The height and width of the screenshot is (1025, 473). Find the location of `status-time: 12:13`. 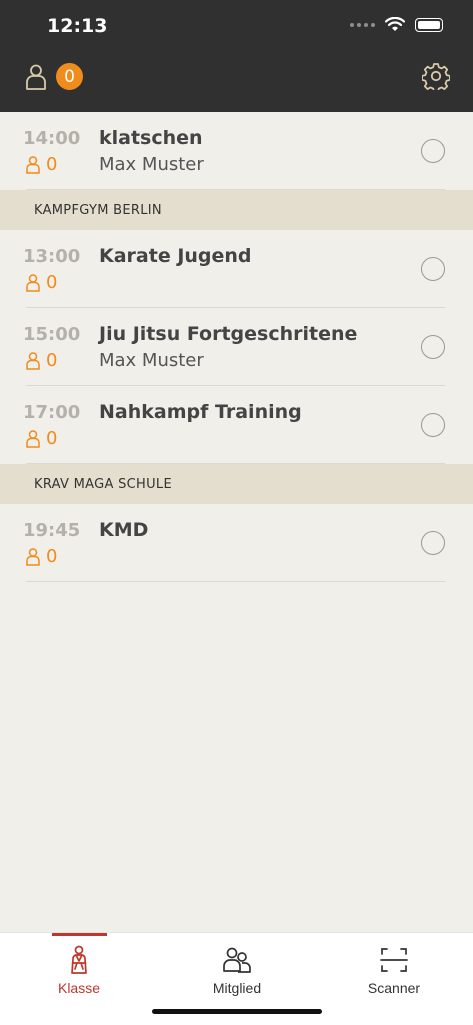

status-time: 12:13 is located at coordinates (77, 26).